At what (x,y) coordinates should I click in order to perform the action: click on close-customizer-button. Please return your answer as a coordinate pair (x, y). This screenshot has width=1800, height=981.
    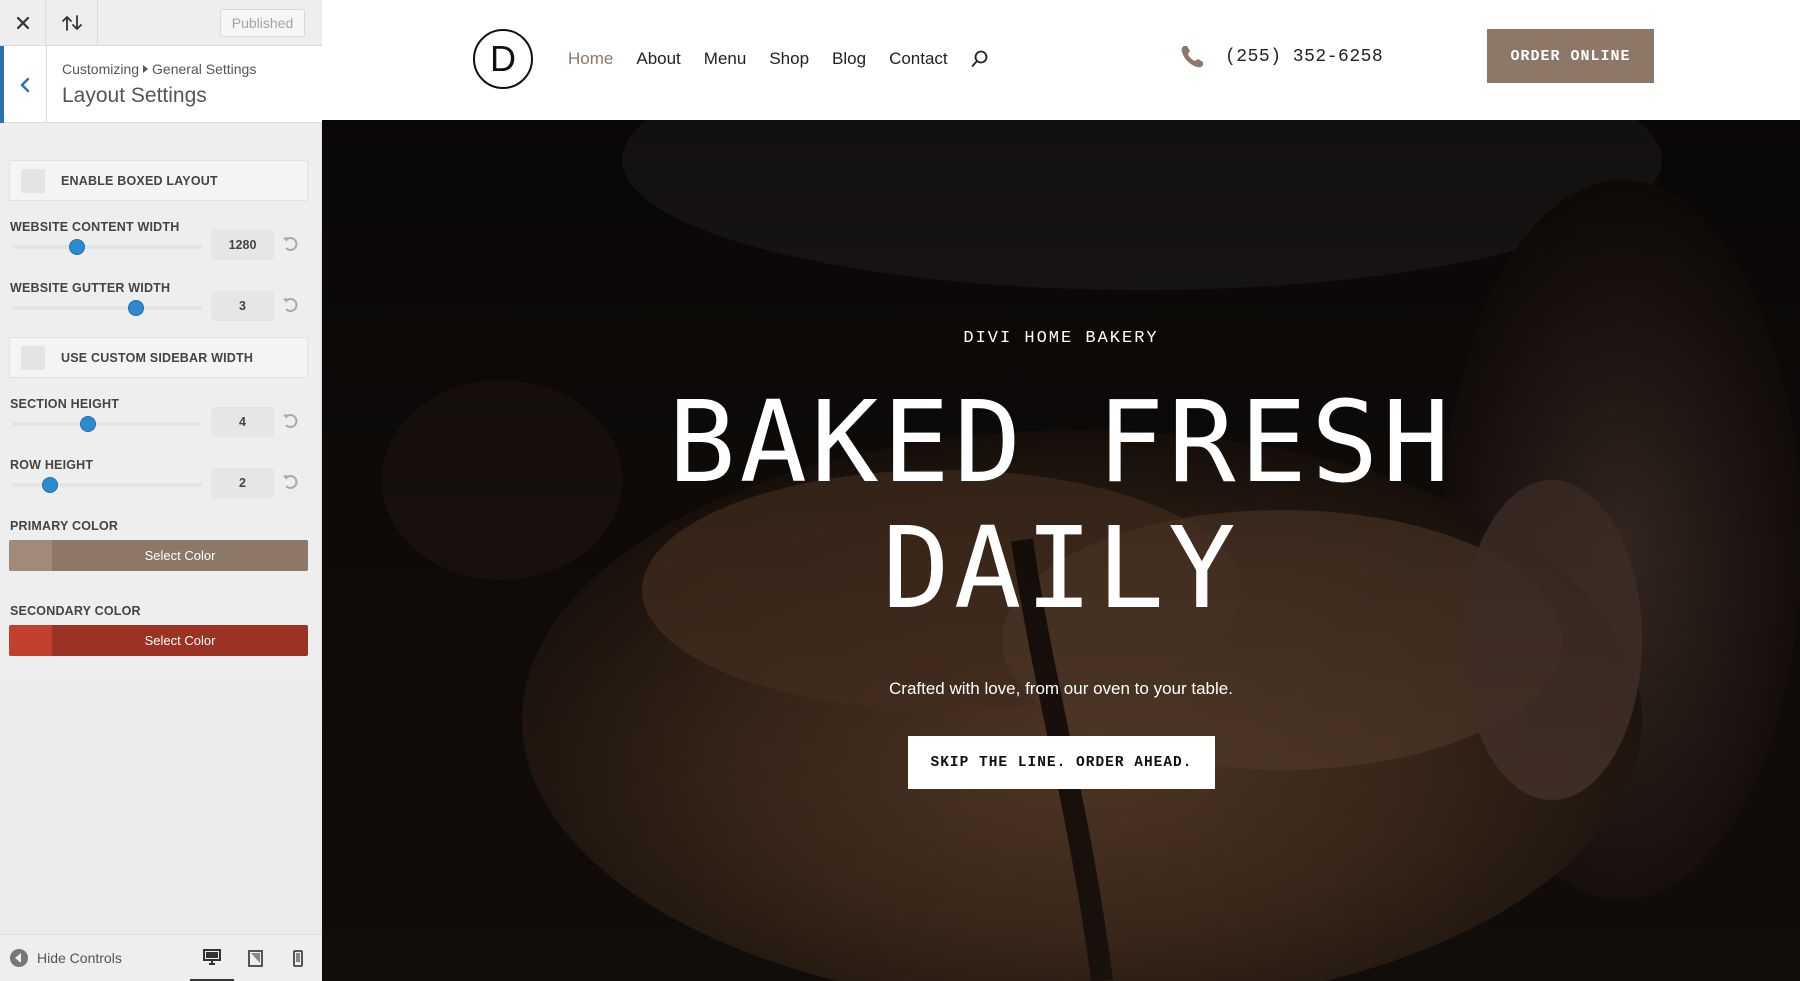
    Looking at the image, I should click on (23, 23).